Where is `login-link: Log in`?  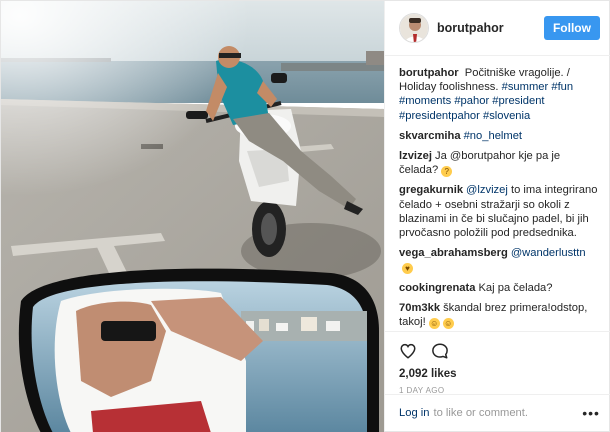 login-link: Log in is located at coordinates (414, 413).